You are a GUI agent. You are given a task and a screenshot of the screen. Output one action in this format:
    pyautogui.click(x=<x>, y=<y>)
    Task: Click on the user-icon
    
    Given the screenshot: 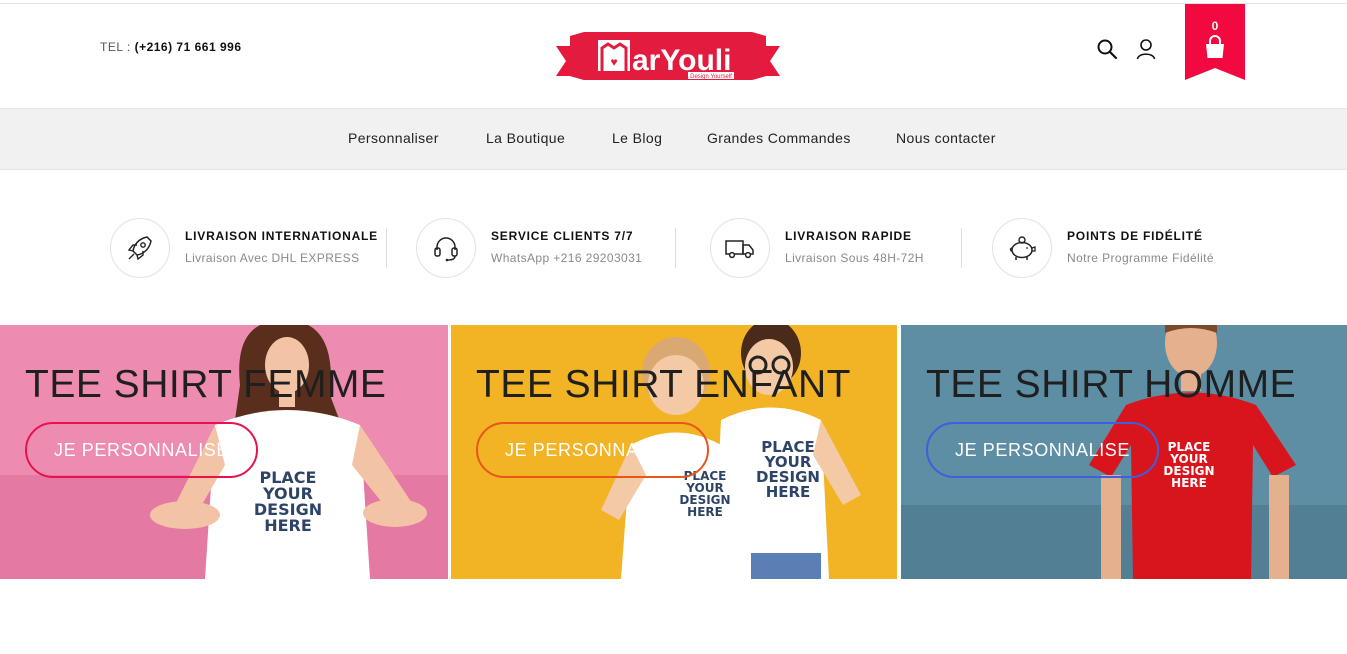 What is the action you would take?
    pyautogui.click(x=1146, y=49)
    